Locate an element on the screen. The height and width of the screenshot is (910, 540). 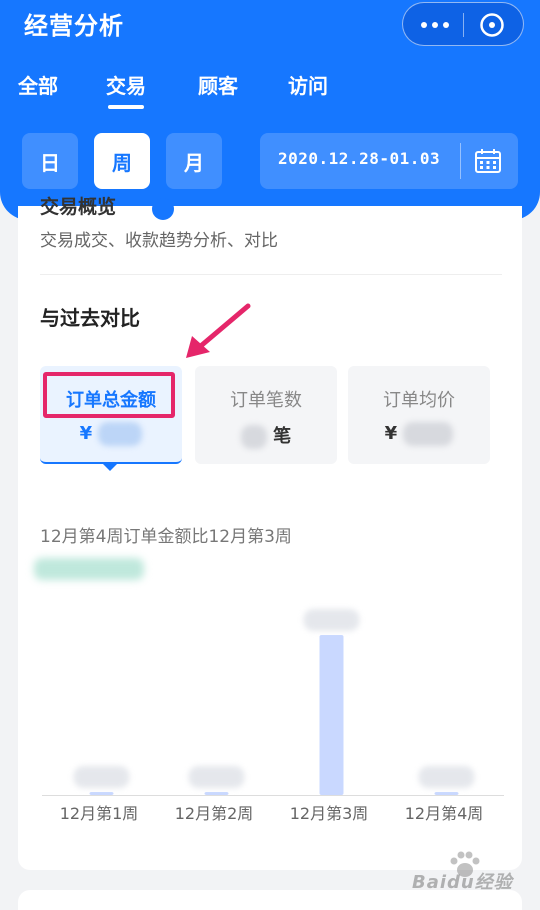
more-icon is located at coordinates (435, 25).